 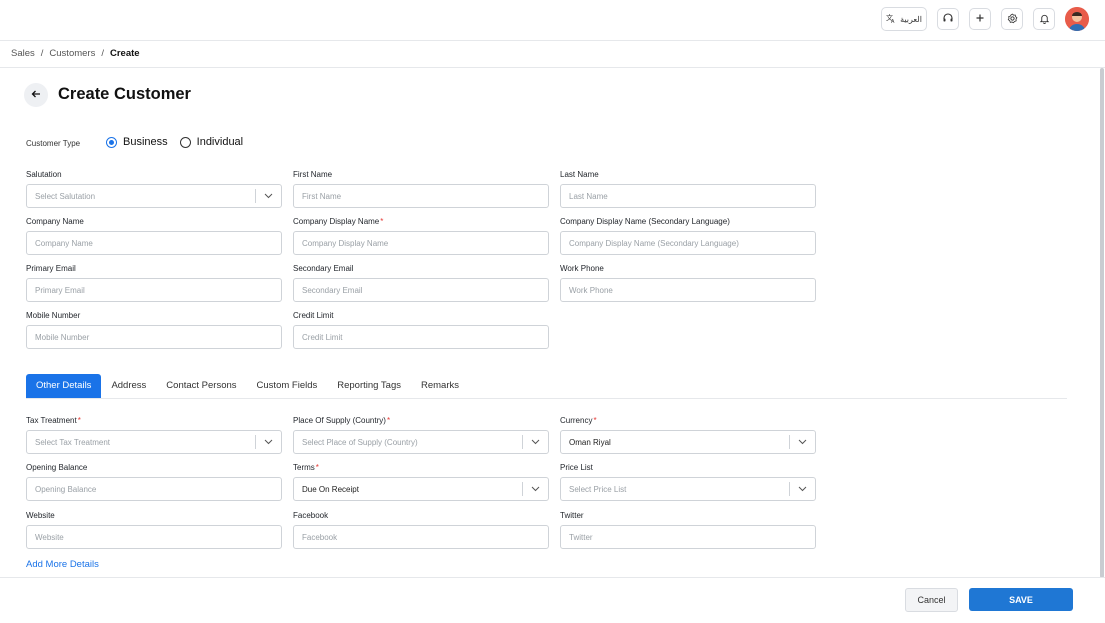 What do you see at coordinates (313, 315) in the screenshot?
I see `credit-limit-label: Credit Limit` at bounding box center [313, 315].